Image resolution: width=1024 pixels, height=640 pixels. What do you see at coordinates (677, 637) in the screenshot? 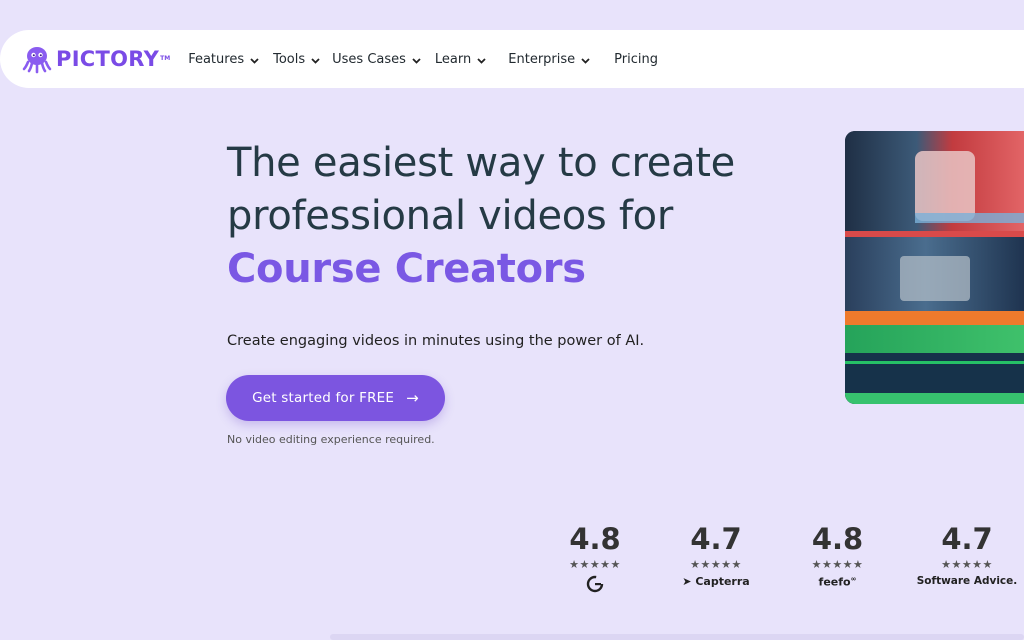
I see `section-divider` at bounding box center [677, 637].